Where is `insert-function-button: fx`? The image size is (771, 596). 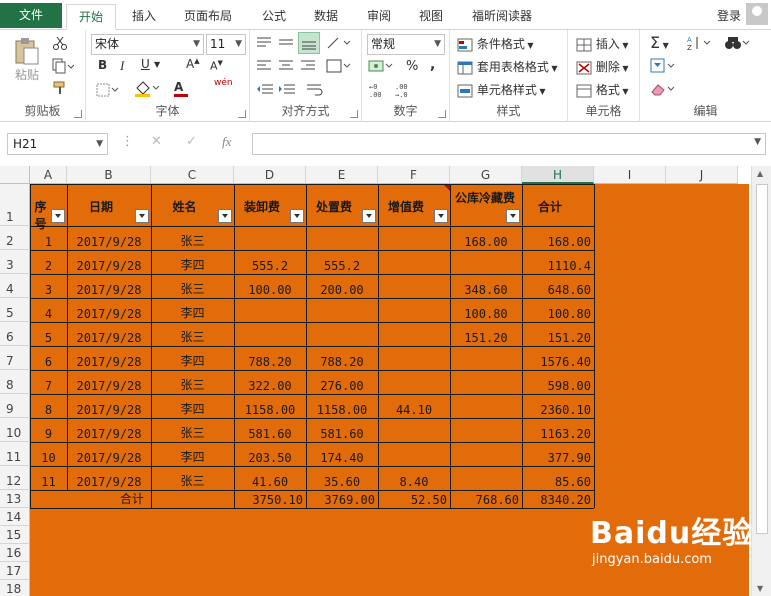 insert-function-button: fx is located at coordinates (226, 142).